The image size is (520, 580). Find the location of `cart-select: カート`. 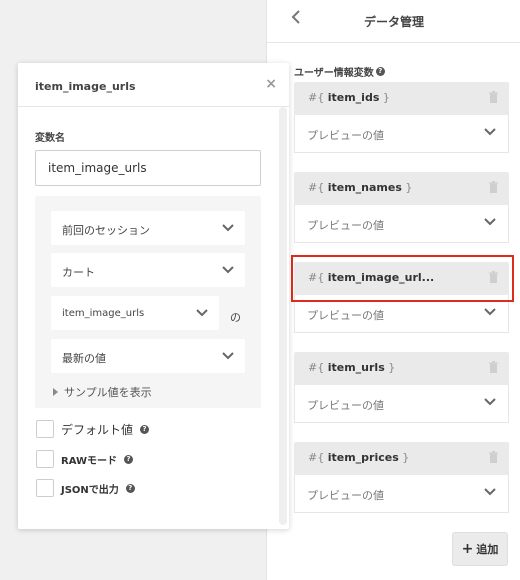

cart-select: カート is located at coordinates (148, 270).